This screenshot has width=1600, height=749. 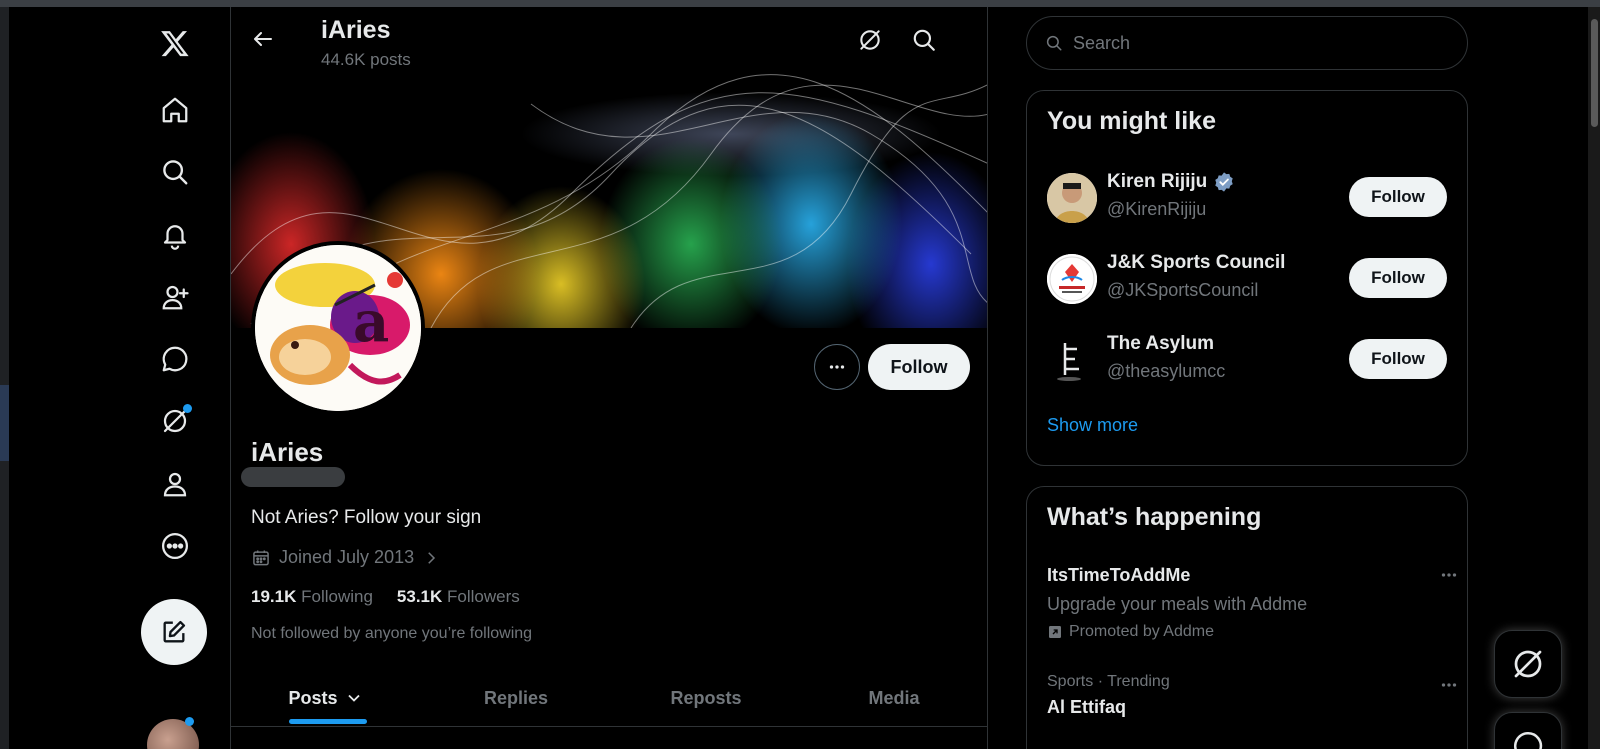 What do you see at coordinates (1247, 632) in the screenshot?
I see `promoted-line: Promoted by Addme` at bounding box center [1247, 632].